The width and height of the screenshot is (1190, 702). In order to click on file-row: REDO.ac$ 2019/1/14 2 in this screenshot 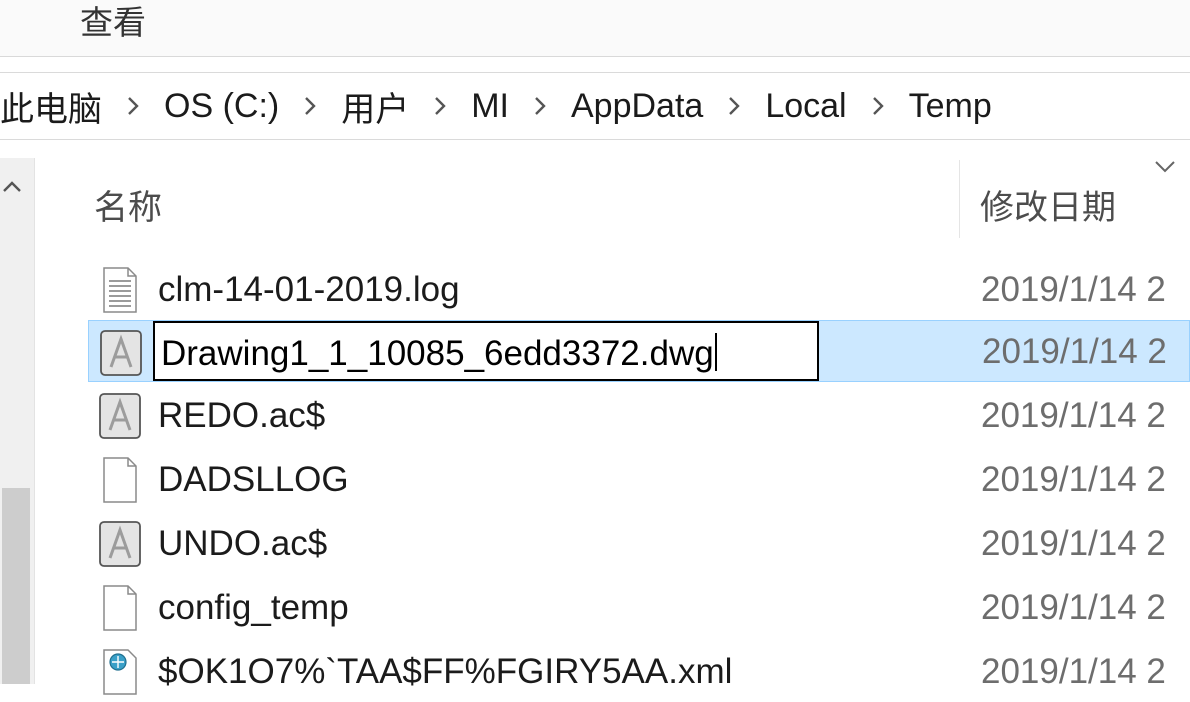, I will do `click(639, 415)`.